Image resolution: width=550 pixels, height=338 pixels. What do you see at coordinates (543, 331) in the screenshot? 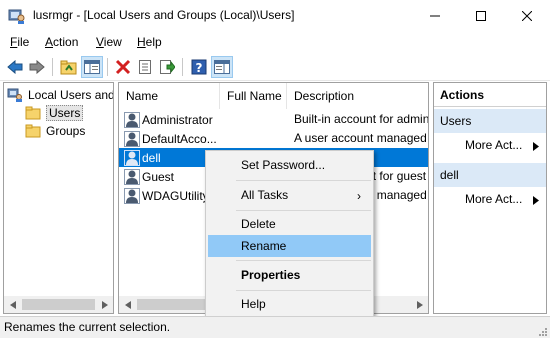
I see `resize-grip-icon` at bounding box center [543, 331].